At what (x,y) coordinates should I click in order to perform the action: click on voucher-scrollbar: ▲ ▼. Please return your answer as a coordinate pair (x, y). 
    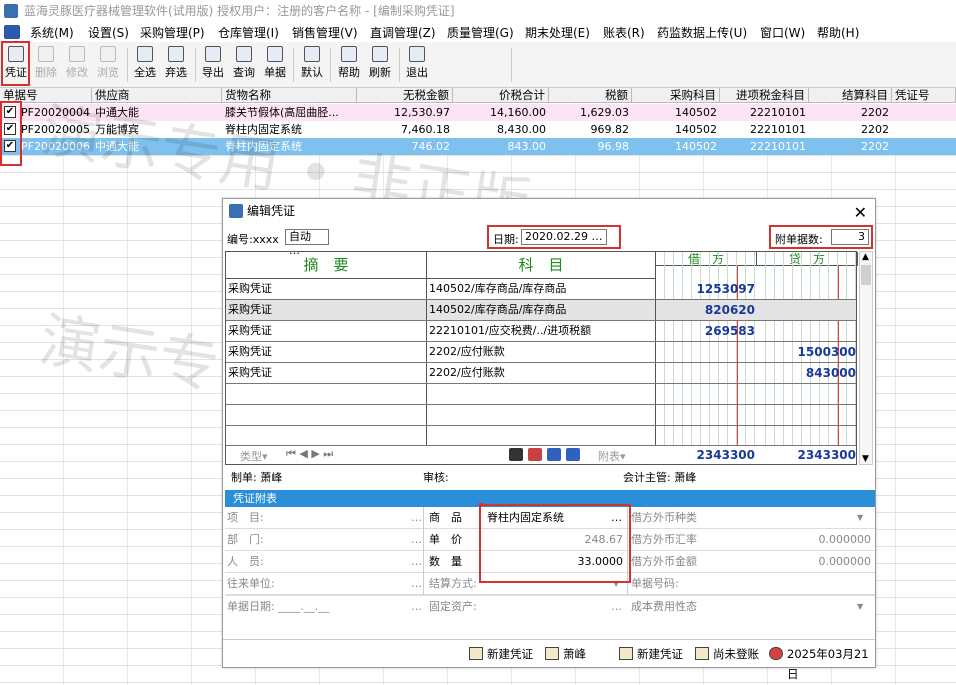
    Looking at the image, I should click on (866, 358).